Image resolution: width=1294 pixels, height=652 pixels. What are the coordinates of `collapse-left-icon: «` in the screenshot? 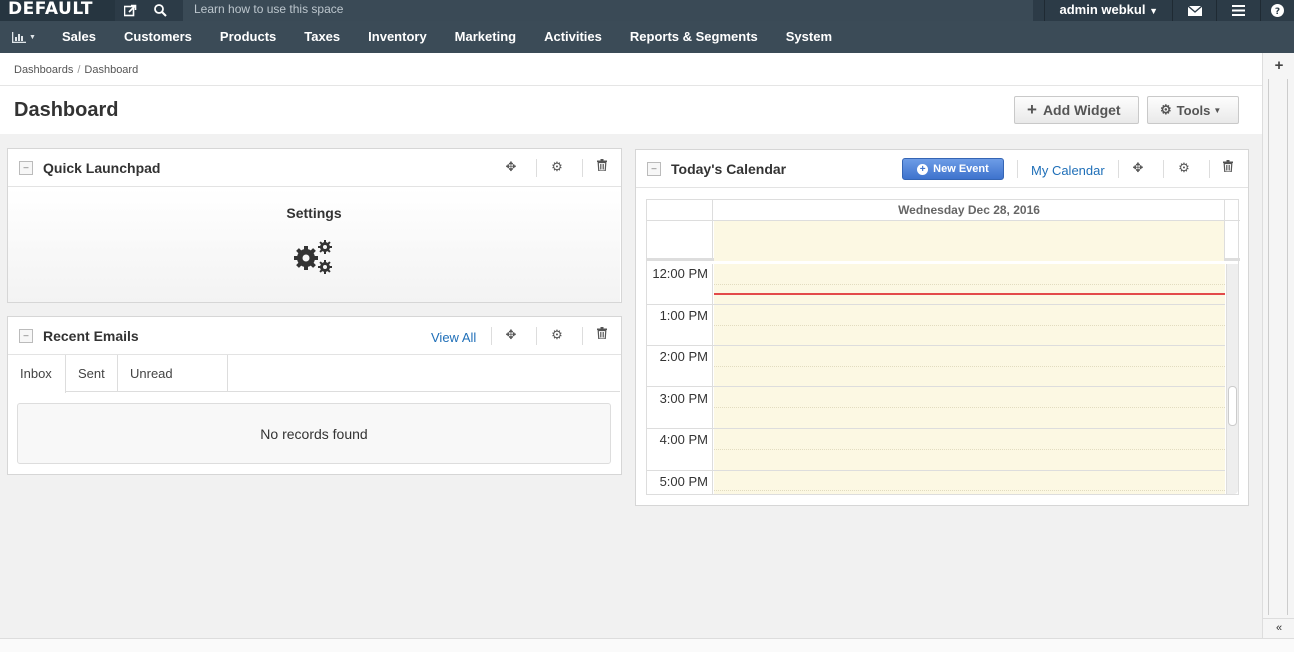 It's located at (1278, 626).